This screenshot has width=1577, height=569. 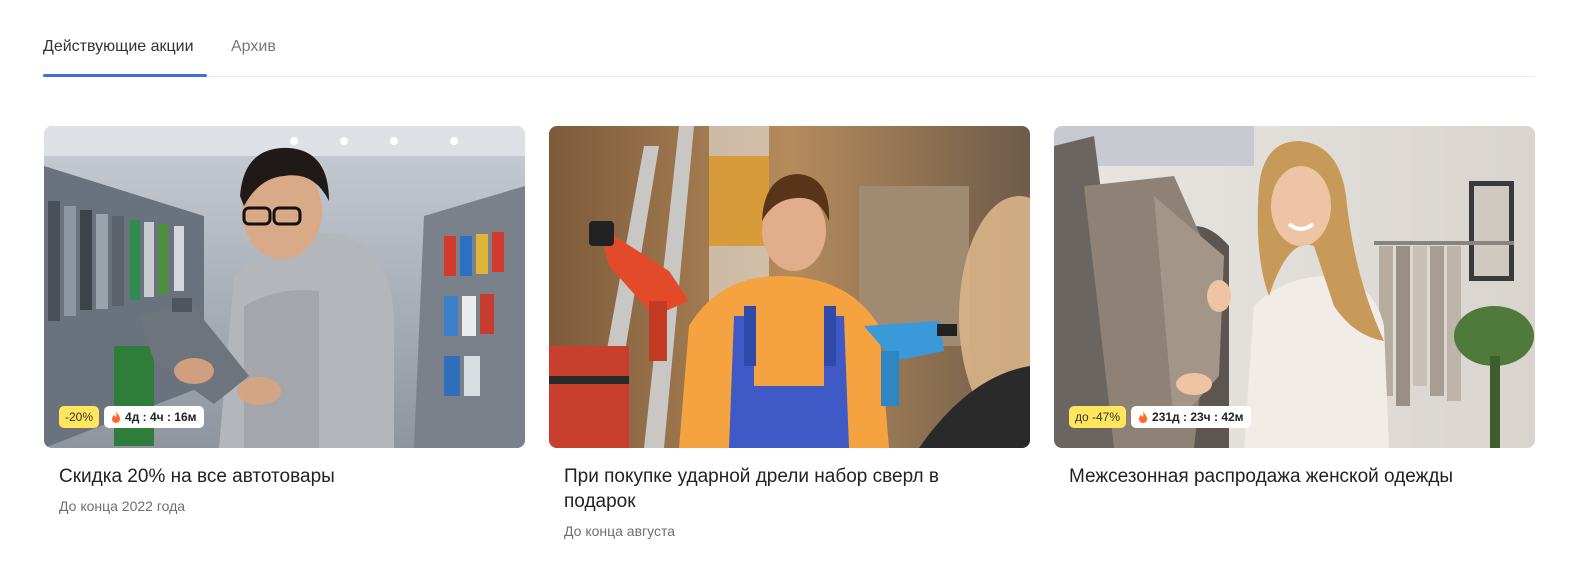 What do you see at coordinates (161, 417) in the screenshot?
I see `timer-text: 4д : 4ч : 16м` at bounding box center [161, 417].